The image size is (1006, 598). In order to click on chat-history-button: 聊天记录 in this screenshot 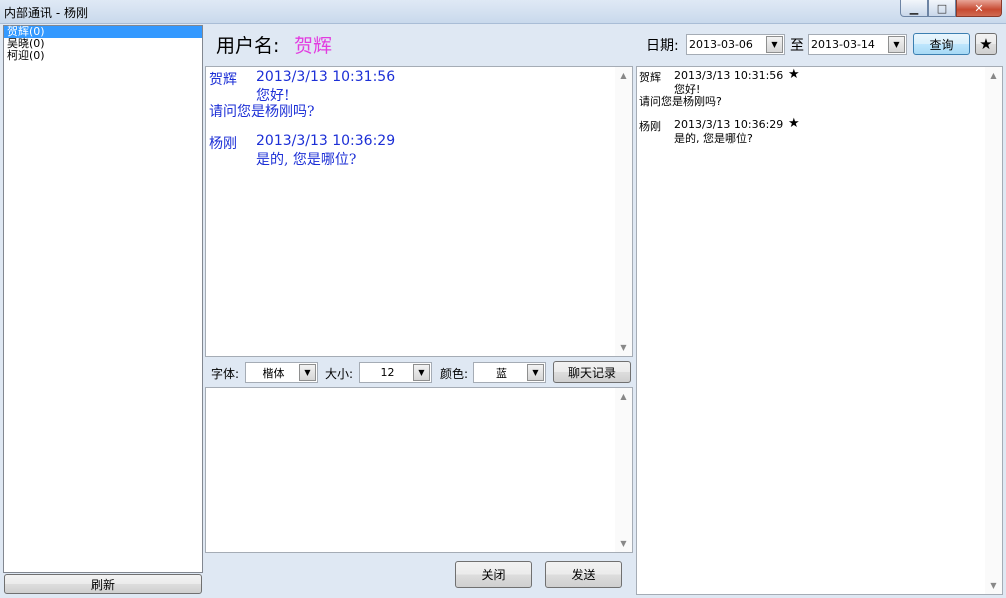, I will do `click(592, 372)`.